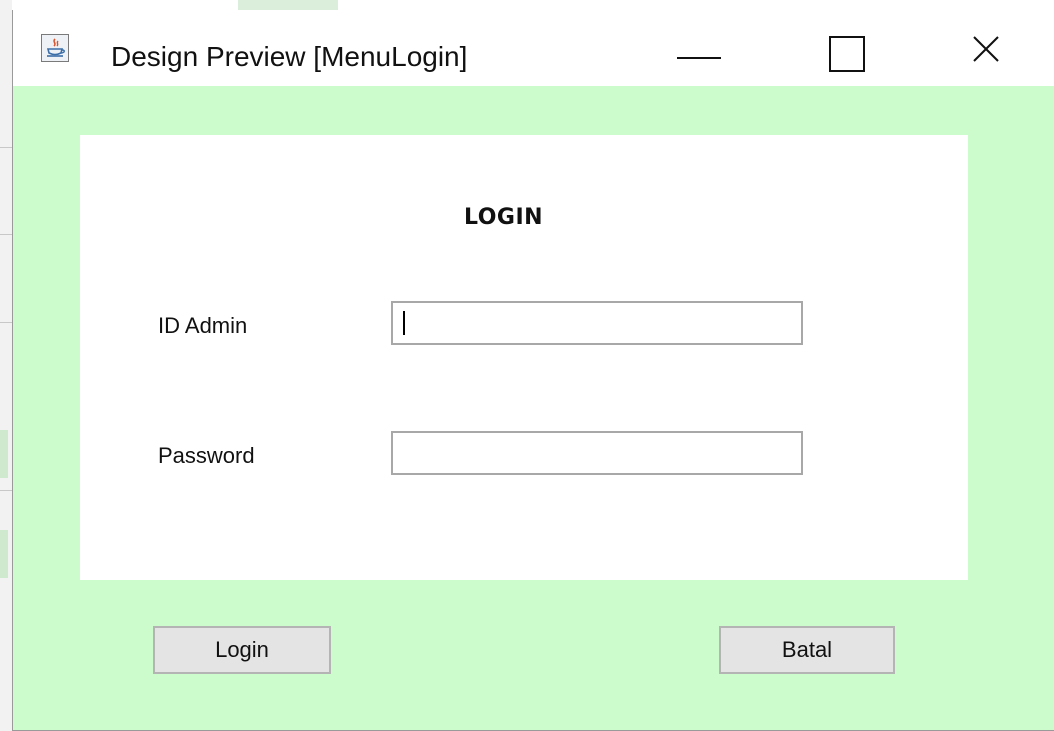 This screenshot has height=731, width=1054. I want to click on close-button, so click(993, 48).